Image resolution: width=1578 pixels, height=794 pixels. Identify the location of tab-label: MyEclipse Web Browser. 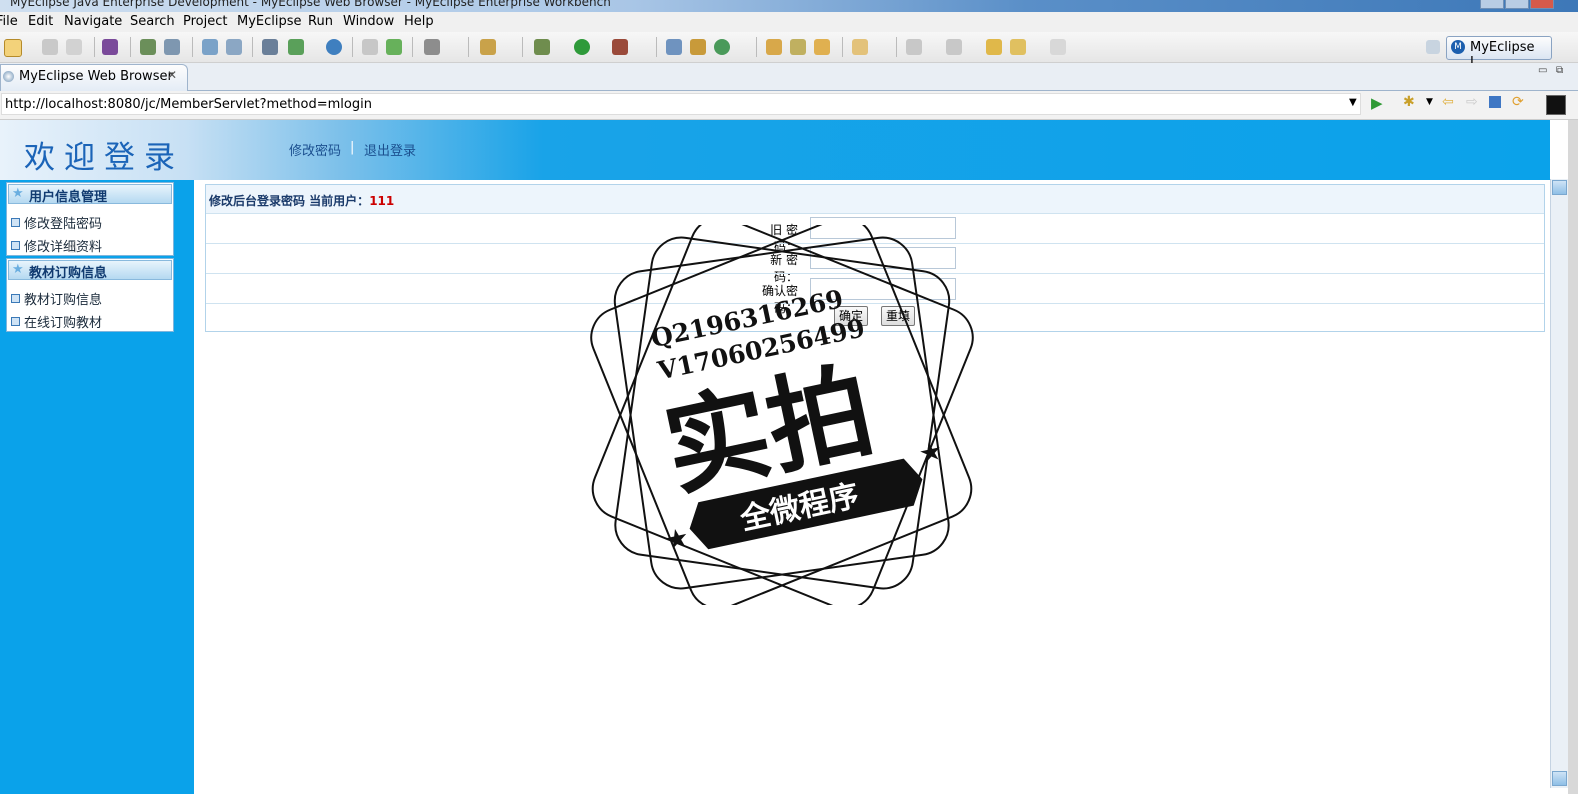
(96, 76).